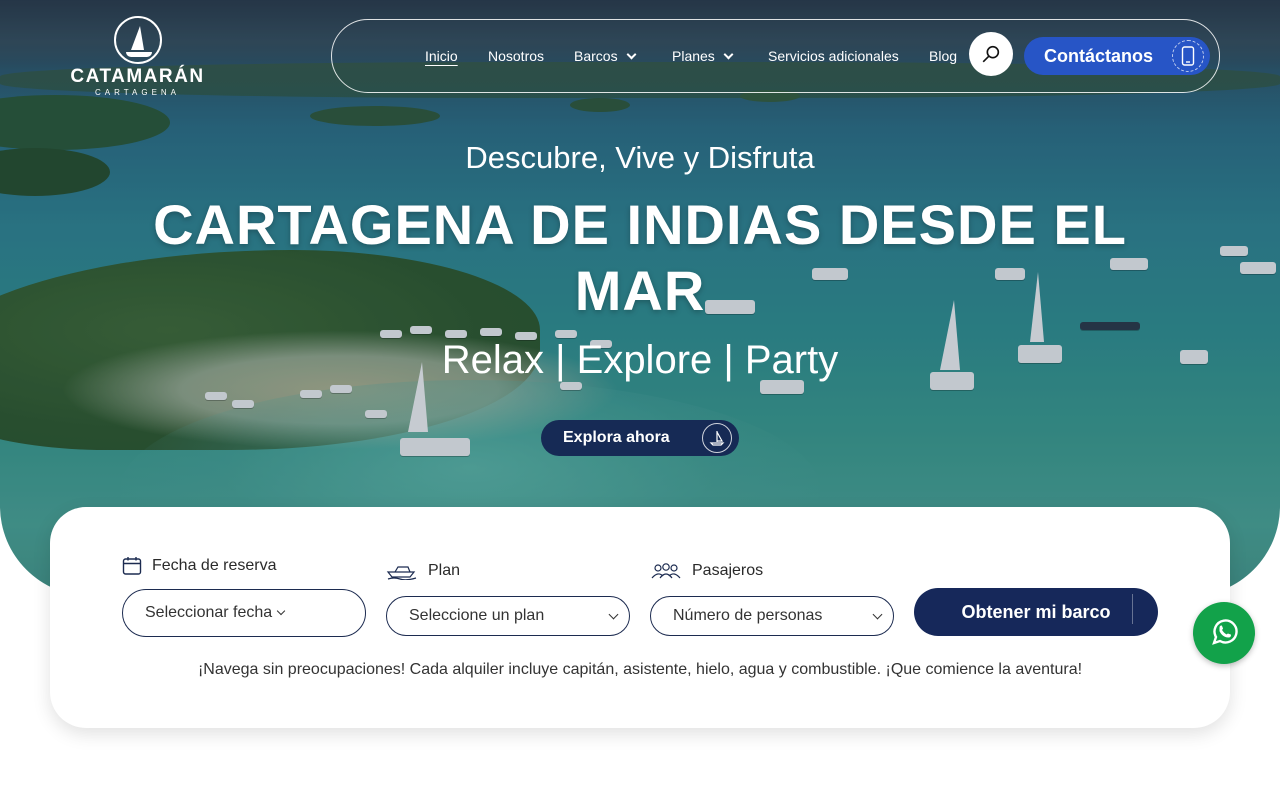 Image resolution: width=1280 pixels, height=800 pixels. Describe the element at coordinates (693, 56) in the screenshot. I see `nav-item-label: Planes` at that location.